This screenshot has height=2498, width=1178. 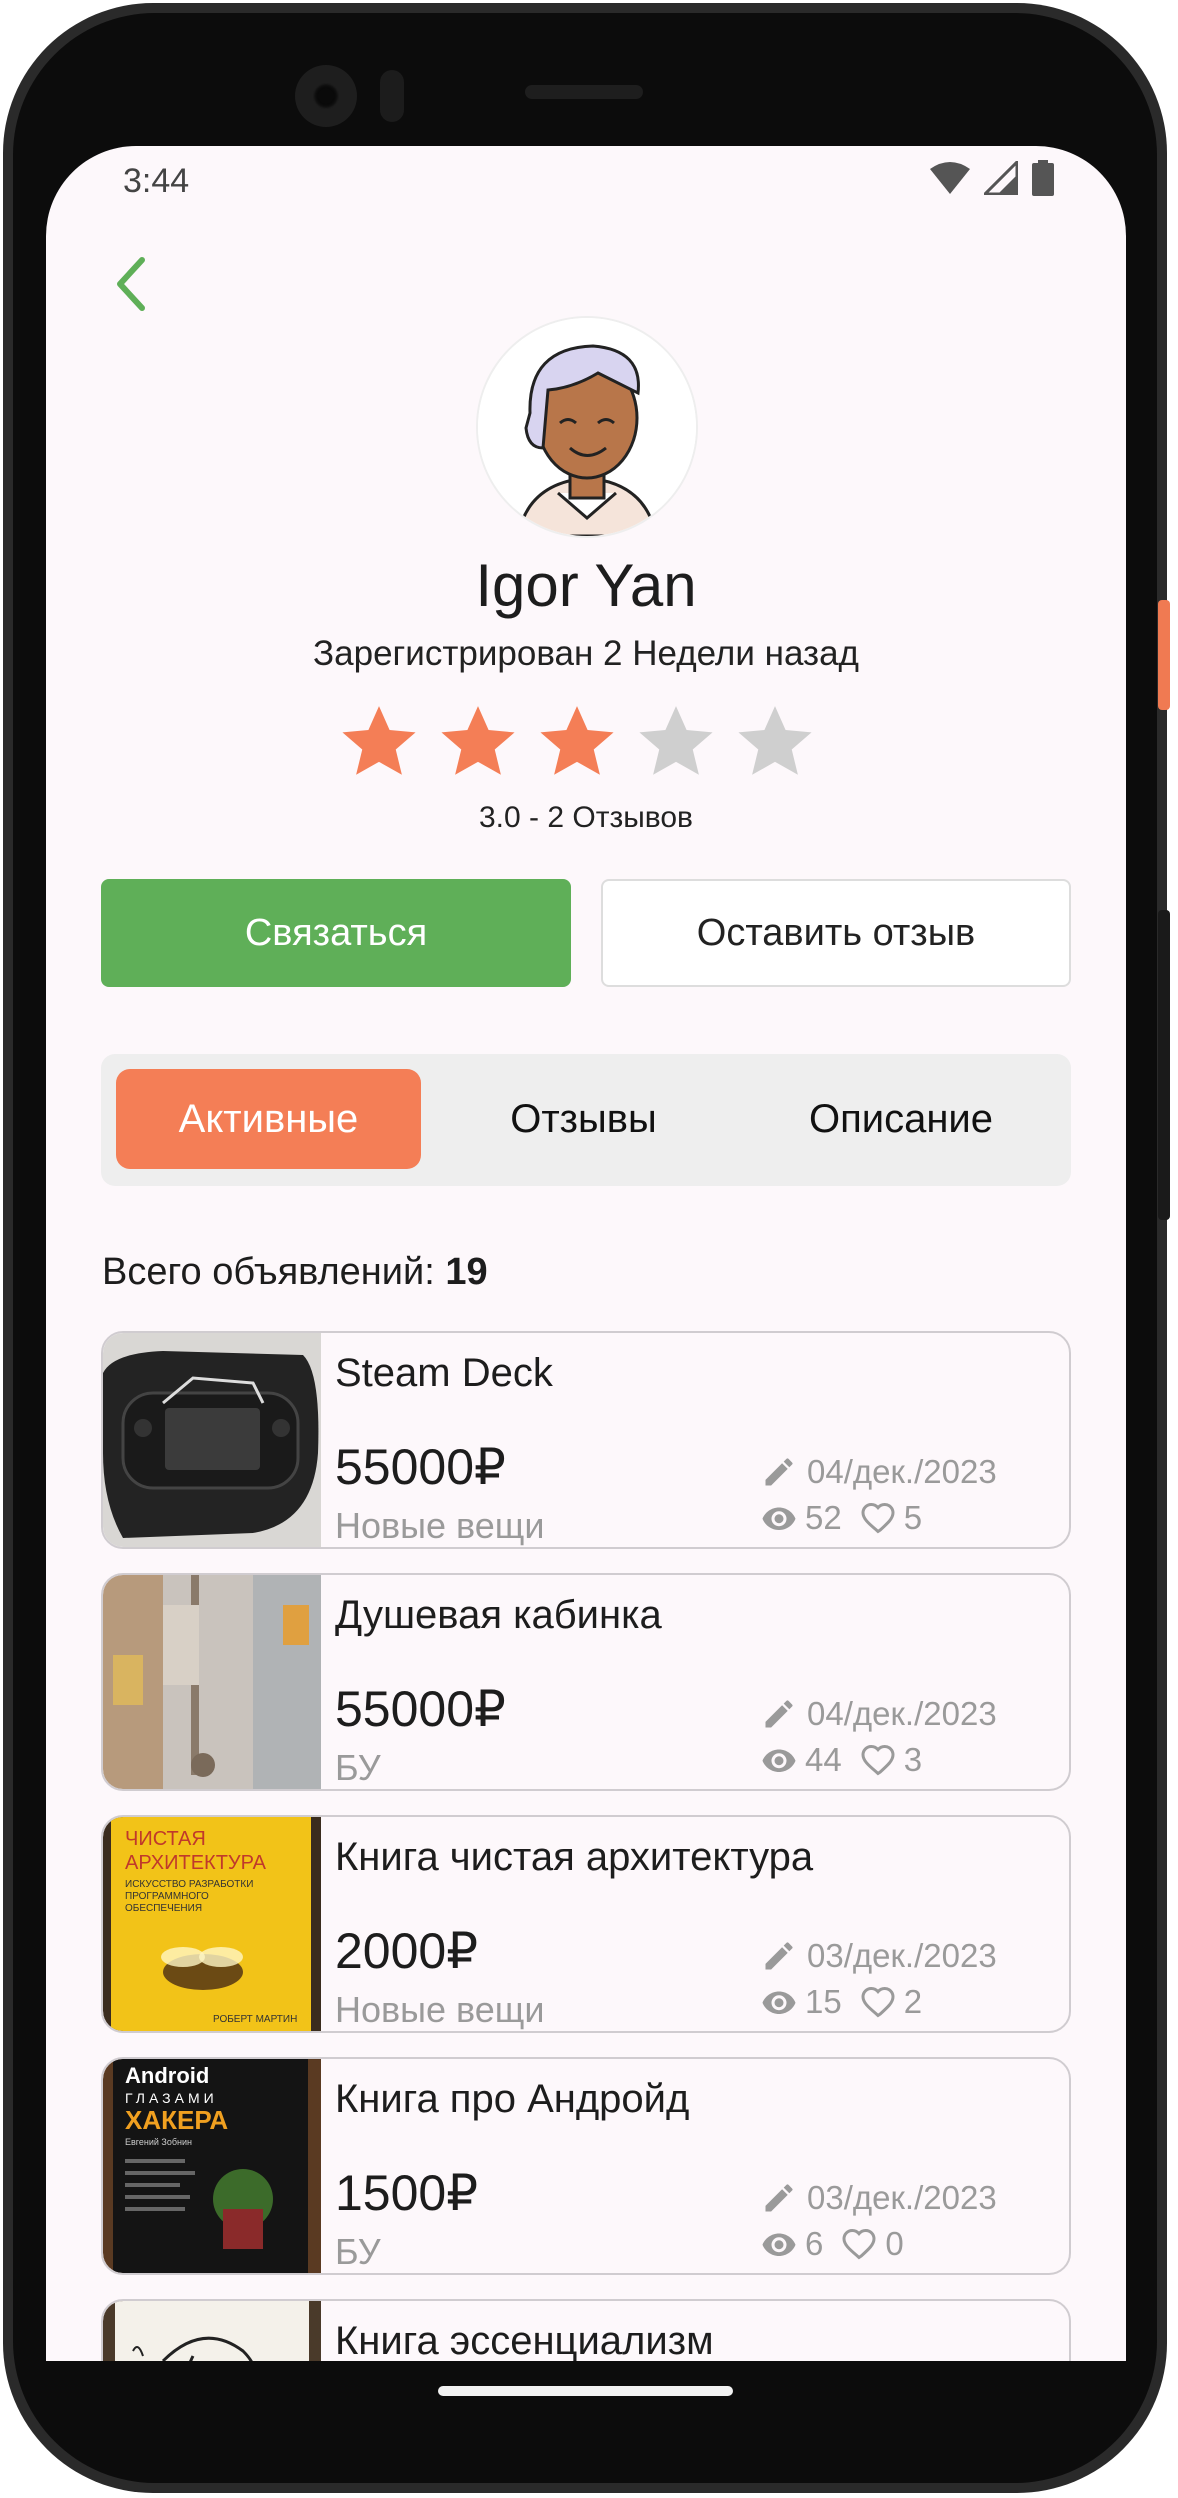 I want to click on svg-text: ПРОГРАММНОГО, so click(x=167, y=1896).